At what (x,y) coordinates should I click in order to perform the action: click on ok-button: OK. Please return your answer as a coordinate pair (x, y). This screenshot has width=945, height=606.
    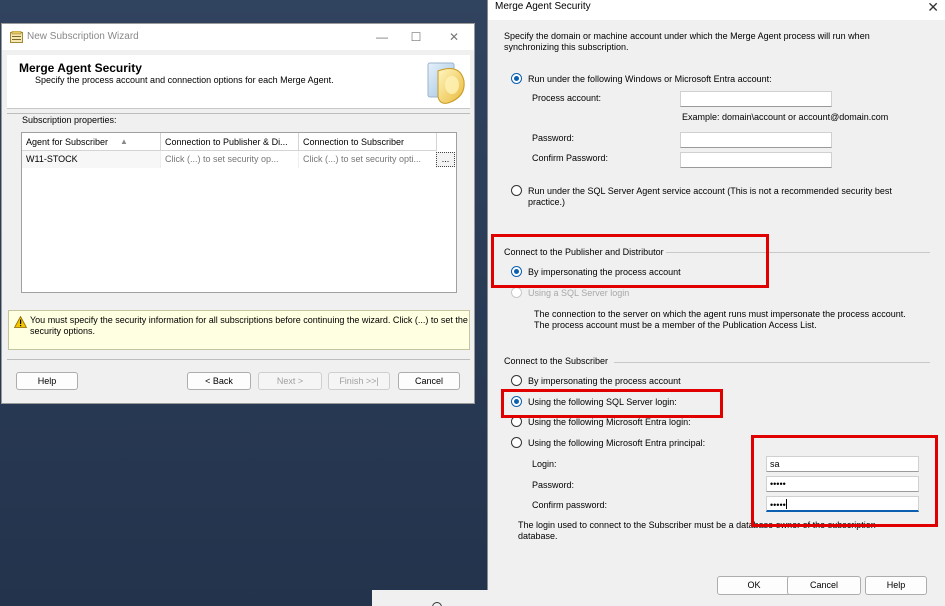
    Looking at the image, I should click on (754, 585).